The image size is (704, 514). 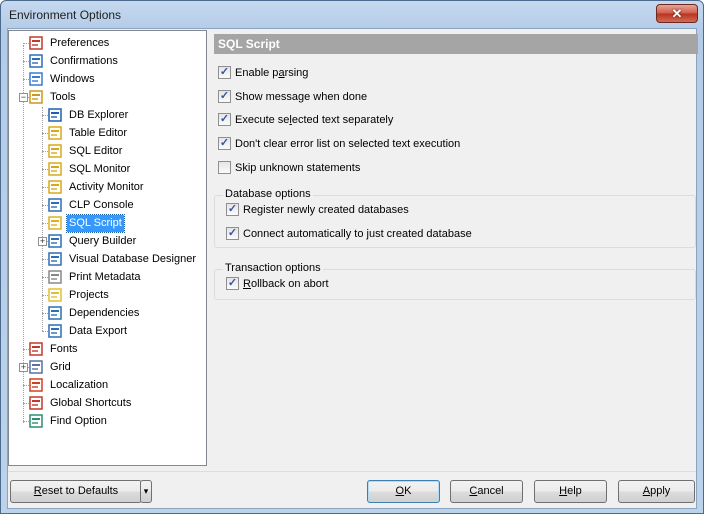 What do you see at coordinates (78, 421) in the screenshot?
I see `tree-item-label: Find Option` at bounding box center [78, 421].